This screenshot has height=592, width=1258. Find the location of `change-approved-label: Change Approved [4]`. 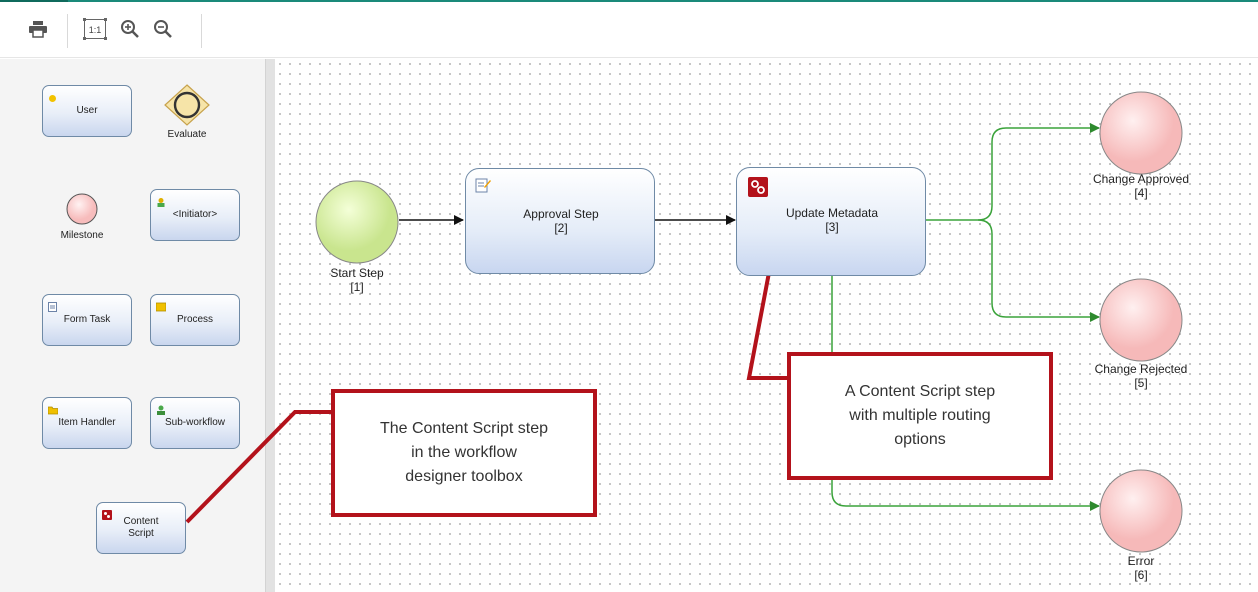

change-approved-label: Change Approved [4] is located at coordinates (1141, 186).